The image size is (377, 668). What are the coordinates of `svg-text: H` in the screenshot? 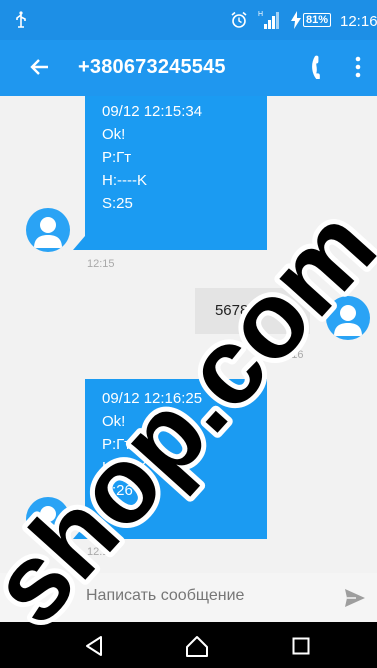 It's located at (260, 14).